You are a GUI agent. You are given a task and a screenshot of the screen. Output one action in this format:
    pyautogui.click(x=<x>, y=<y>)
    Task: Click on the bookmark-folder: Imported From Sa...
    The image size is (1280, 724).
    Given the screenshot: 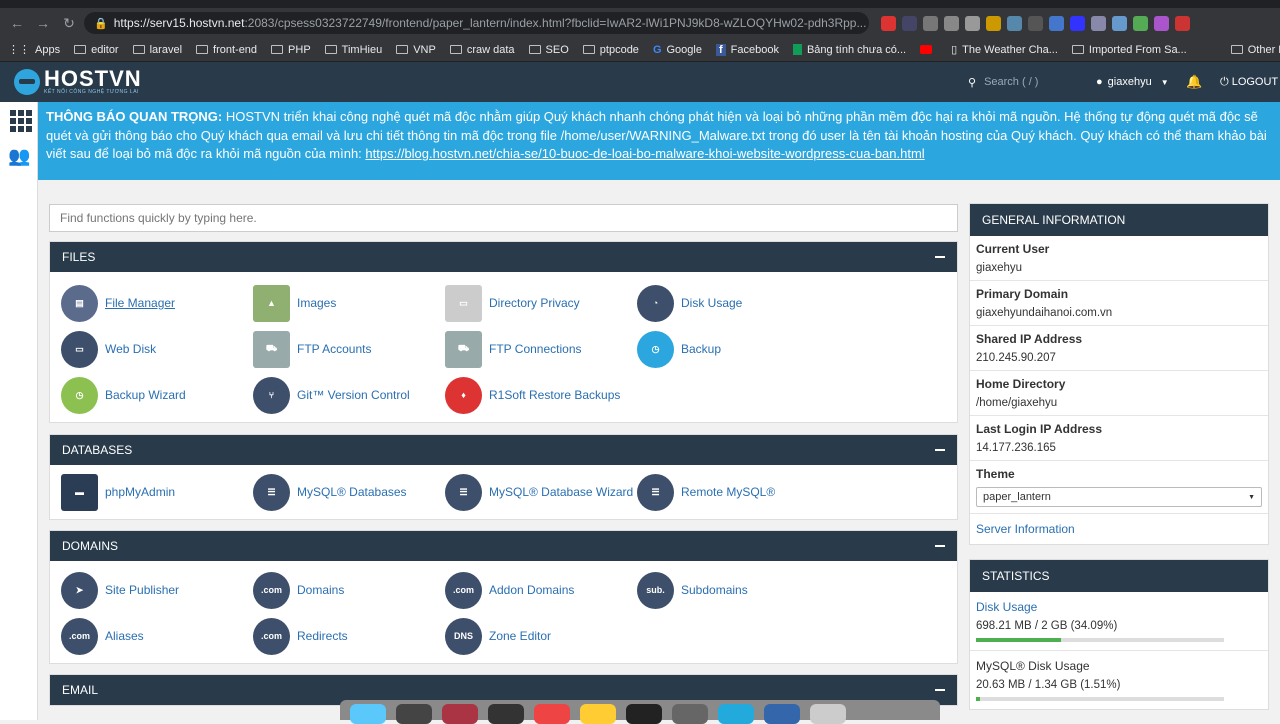 What is the action you would take?
    pyautogui.click(x=1129, y=50)
    